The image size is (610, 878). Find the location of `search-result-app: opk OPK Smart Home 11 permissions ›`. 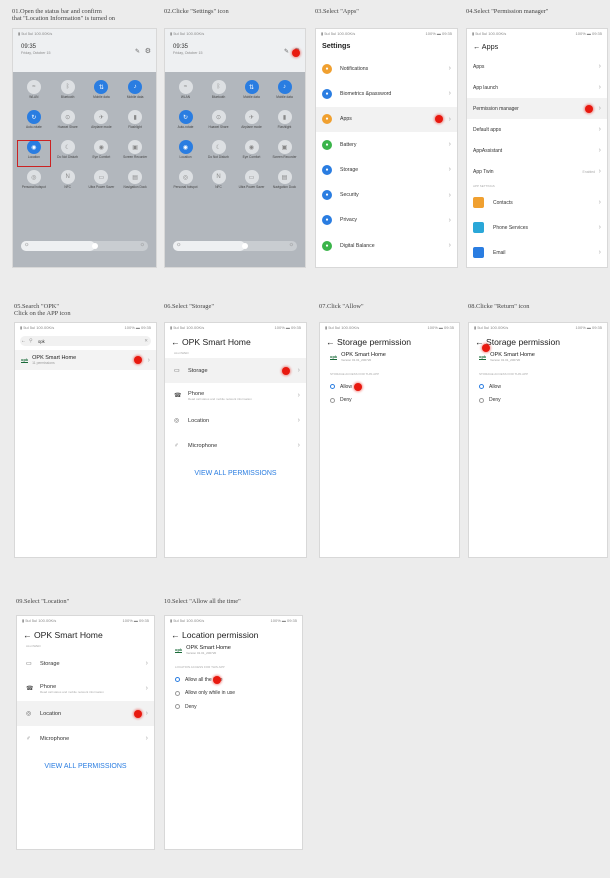

search-result-app: opk OPK Smart Home 11 permissions › is located at coordinates (85, 360).